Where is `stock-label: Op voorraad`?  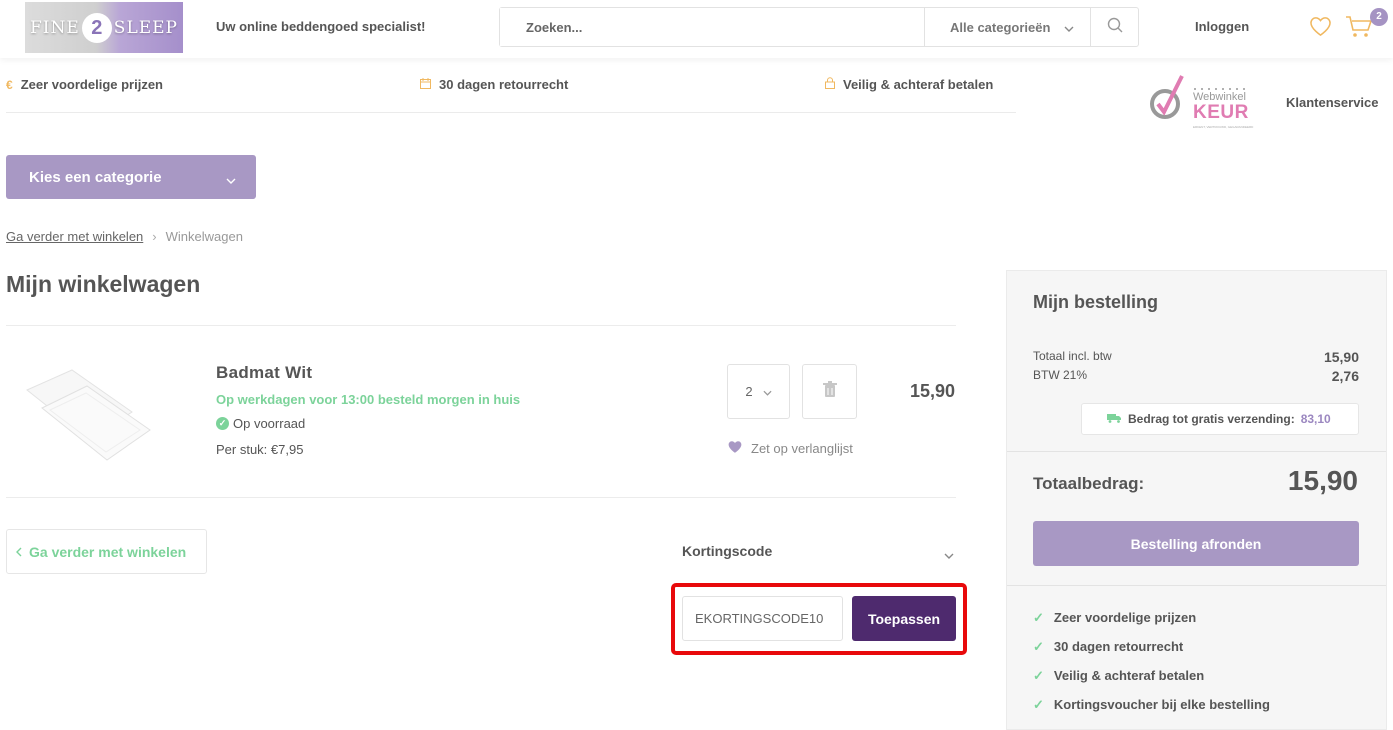 stock-label: Op voorraad is located at coordinates (269, 423).